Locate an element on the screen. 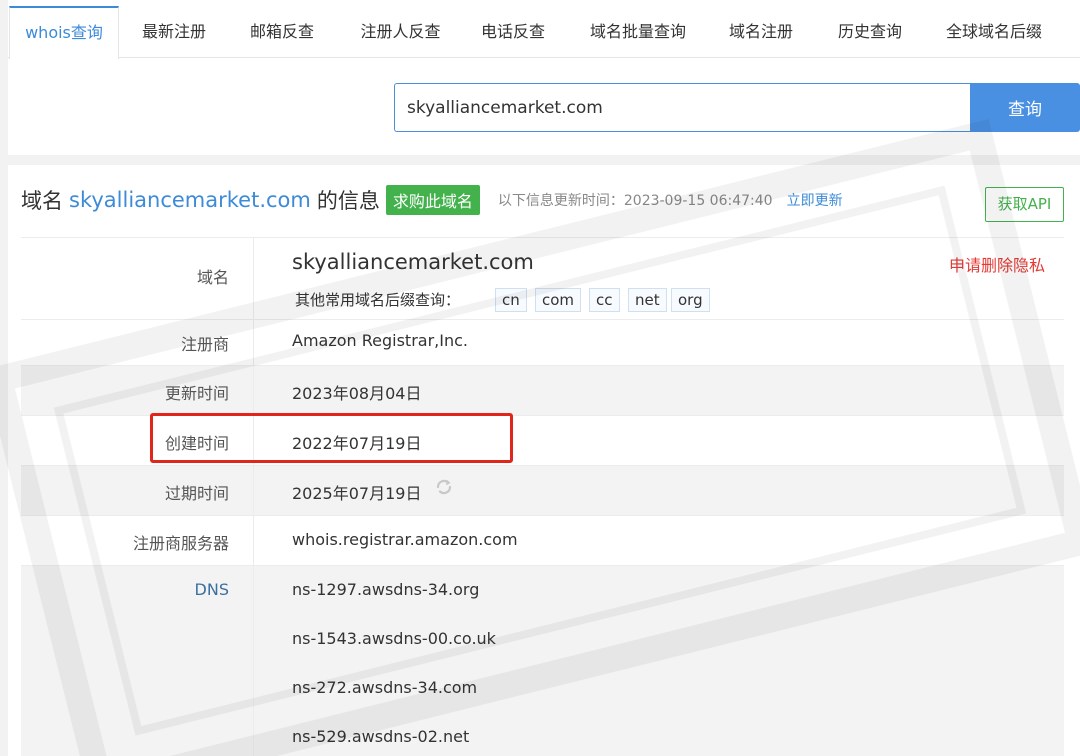 Image resolution: width=1080 pixels, height=756 pixels. update-now-link: 立即更新 is located at coordinates (815, 200).